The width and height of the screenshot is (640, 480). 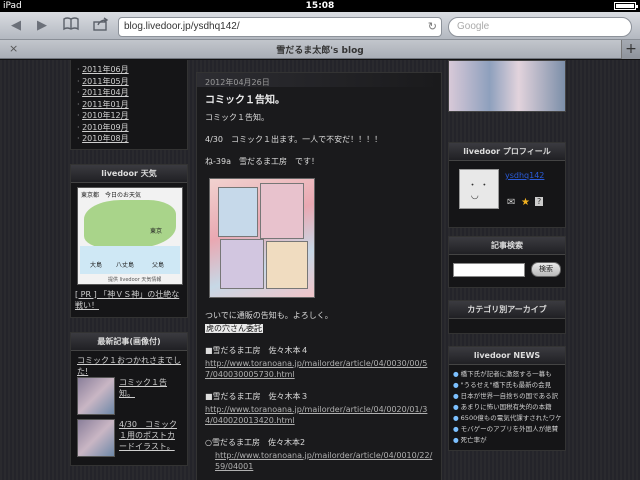 I want to click on list-item: ● あまりに怖い国税有失的の本籍, so click(x=507, y=407).